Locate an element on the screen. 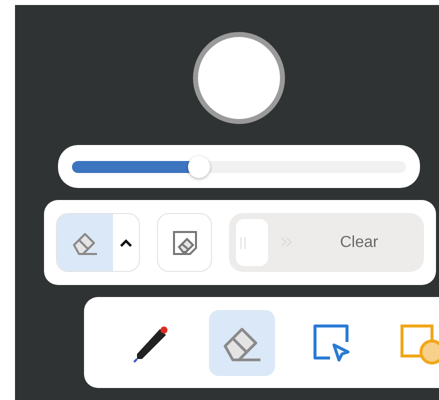  swipe-to-clear-slider: Clear is located at coordinates (326, 242).